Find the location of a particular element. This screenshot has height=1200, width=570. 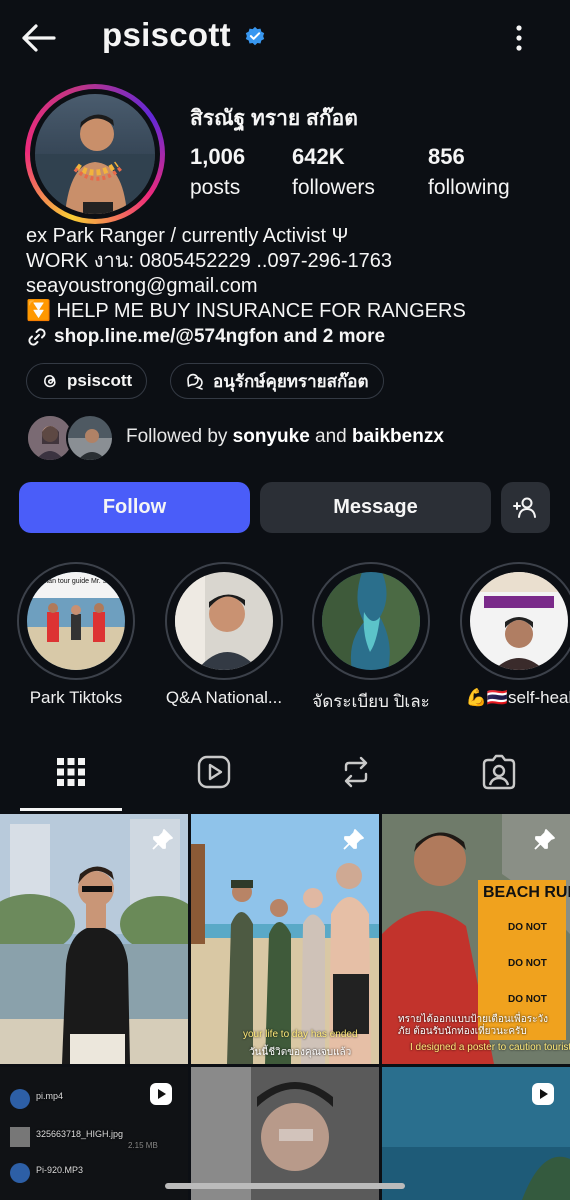

community-chat-badge: อนุรักษ์คุยทรายสก๊อต is located at coordinates (277, 381).